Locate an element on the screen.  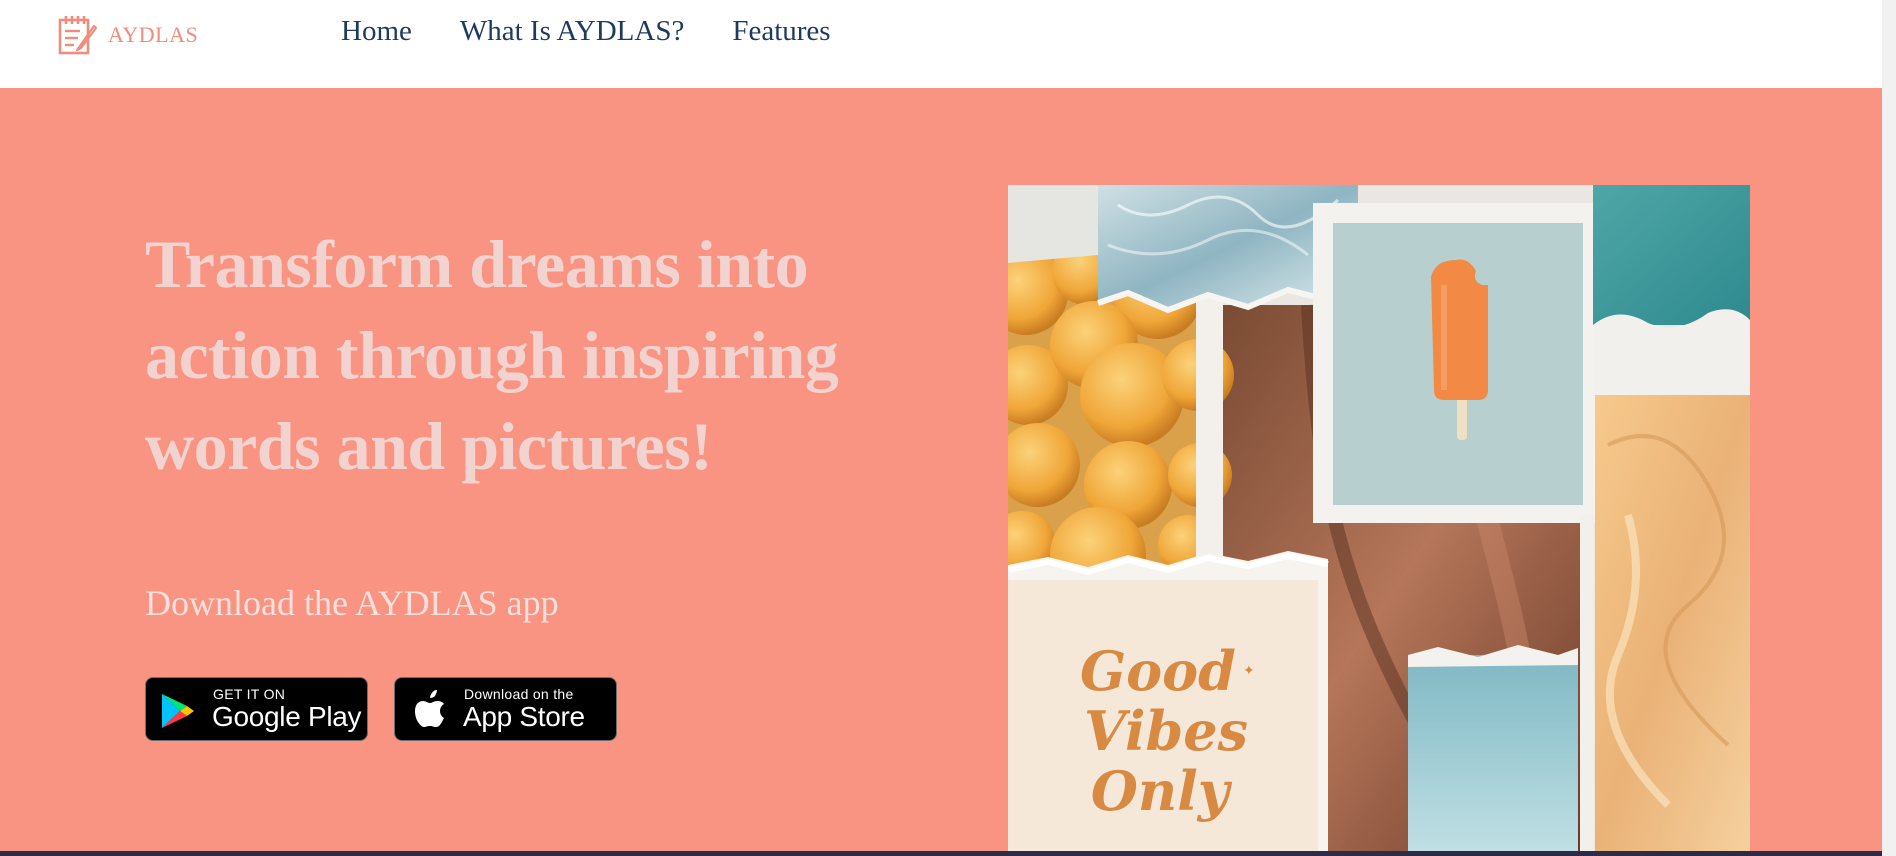
brand-logo: AYDLAS is located at coordinates (128, 35).